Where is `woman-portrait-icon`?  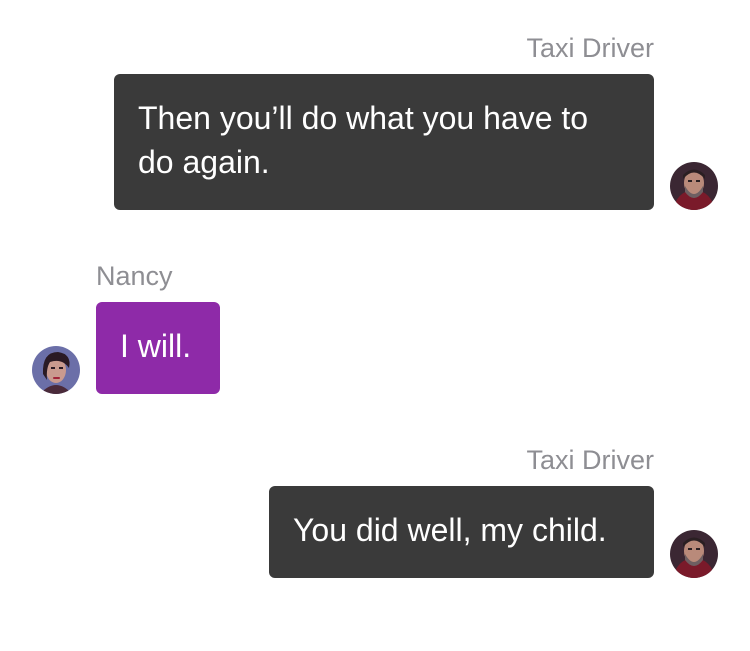
woman-portrait-icon is located at coordinates (56, 370).